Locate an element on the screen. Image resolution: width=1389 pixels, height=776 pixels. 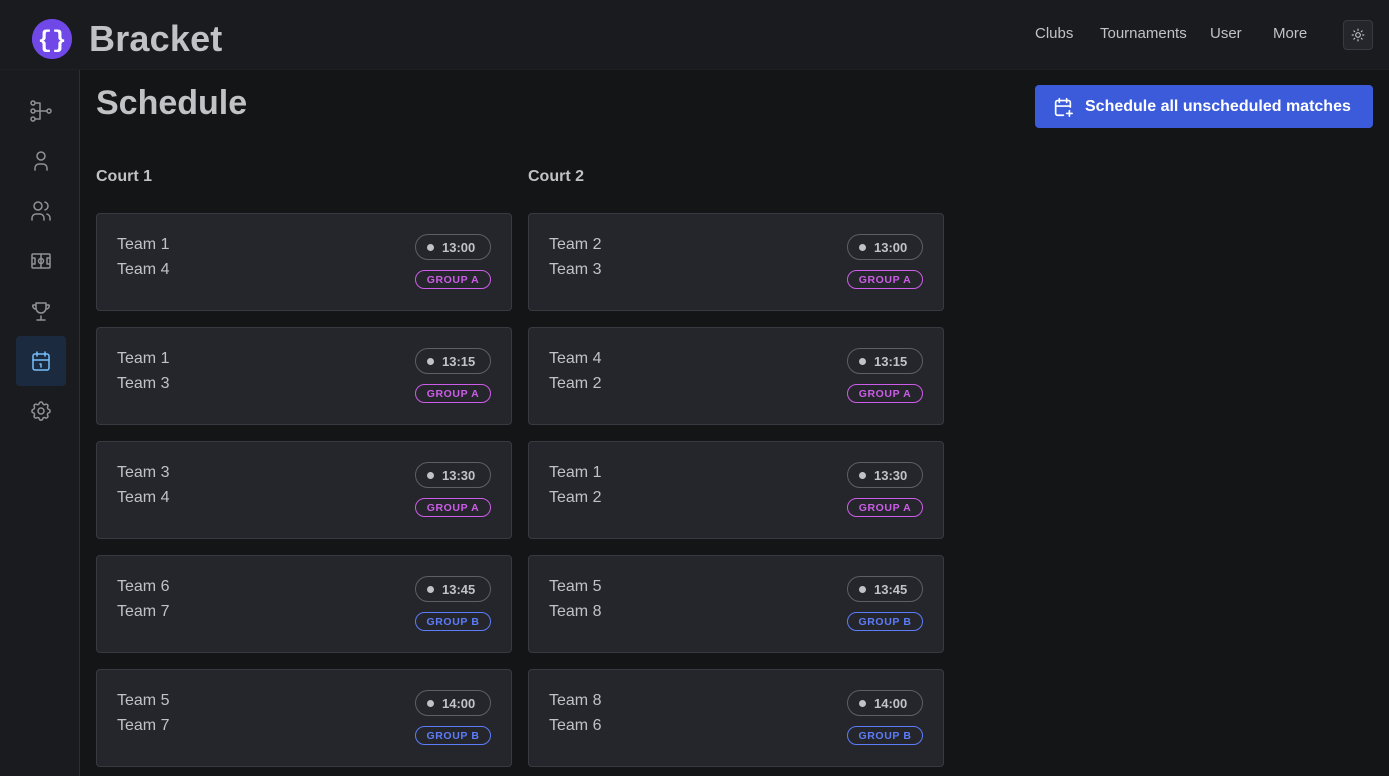
nav-tournaments: Tournaments is located at coordinates (1143, 35).